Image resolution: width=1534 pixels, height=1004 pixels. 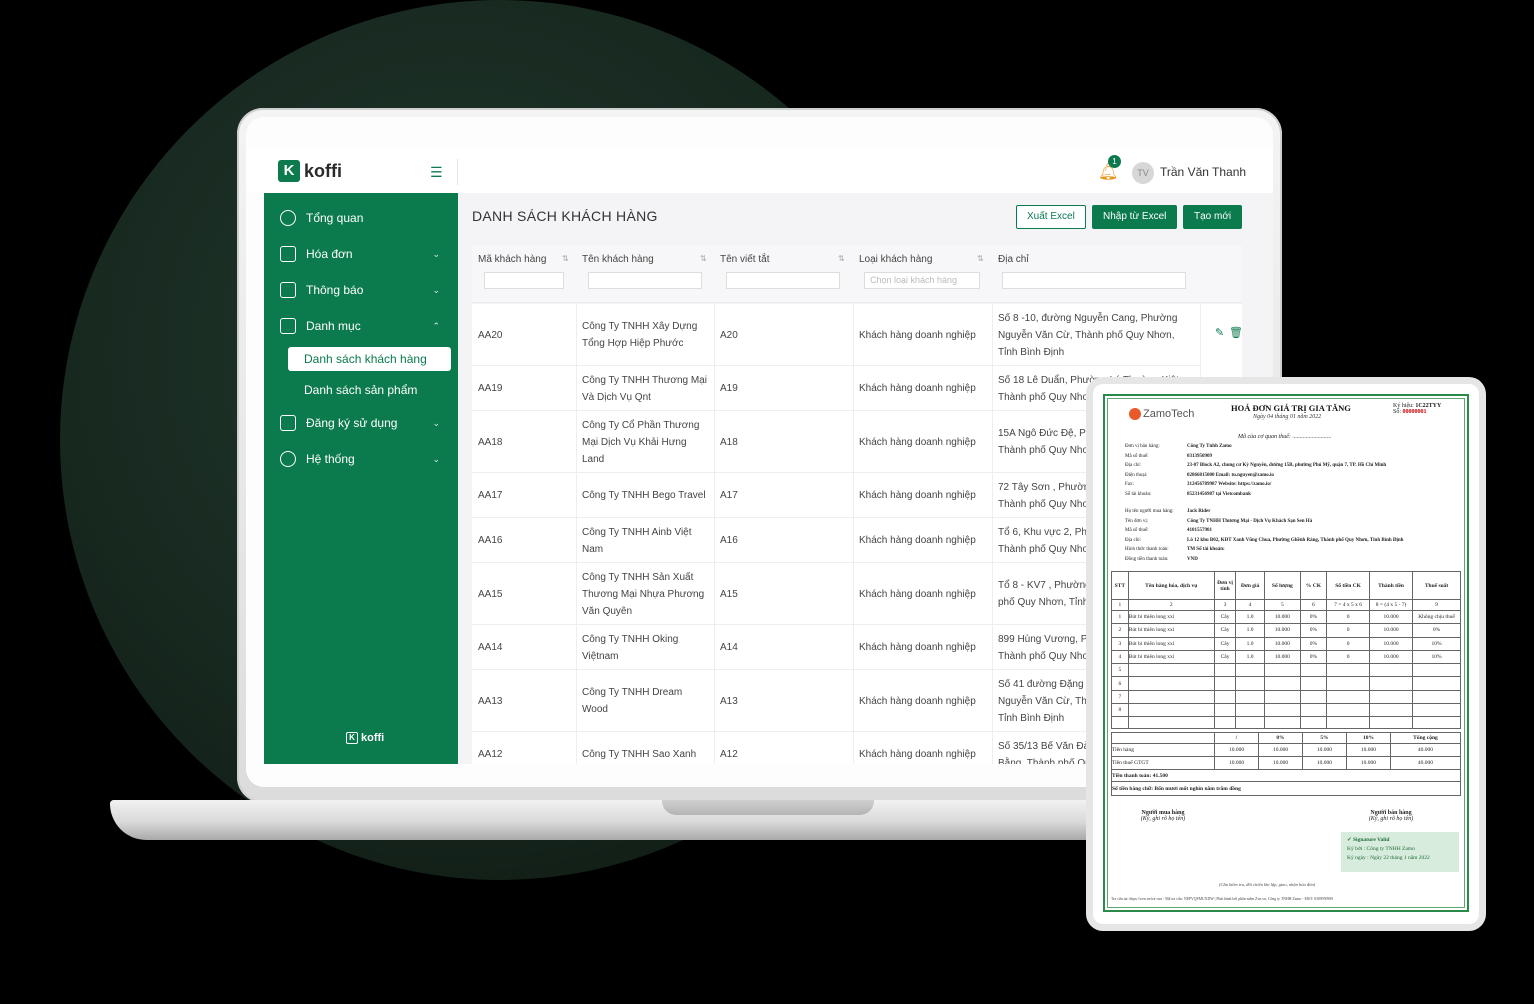 What do you see at coordinates (323, 170) in the screenshot?
I see `logo-text: koffi` at bounding box center [323, 170].